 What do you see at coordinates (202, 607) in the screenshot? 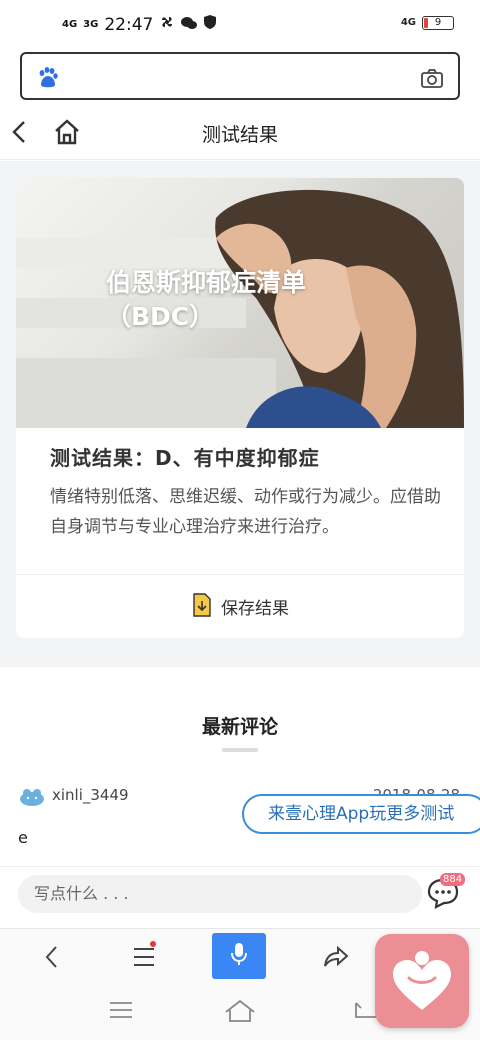
I see `save-file-icon` at bounding box center [202, 607].